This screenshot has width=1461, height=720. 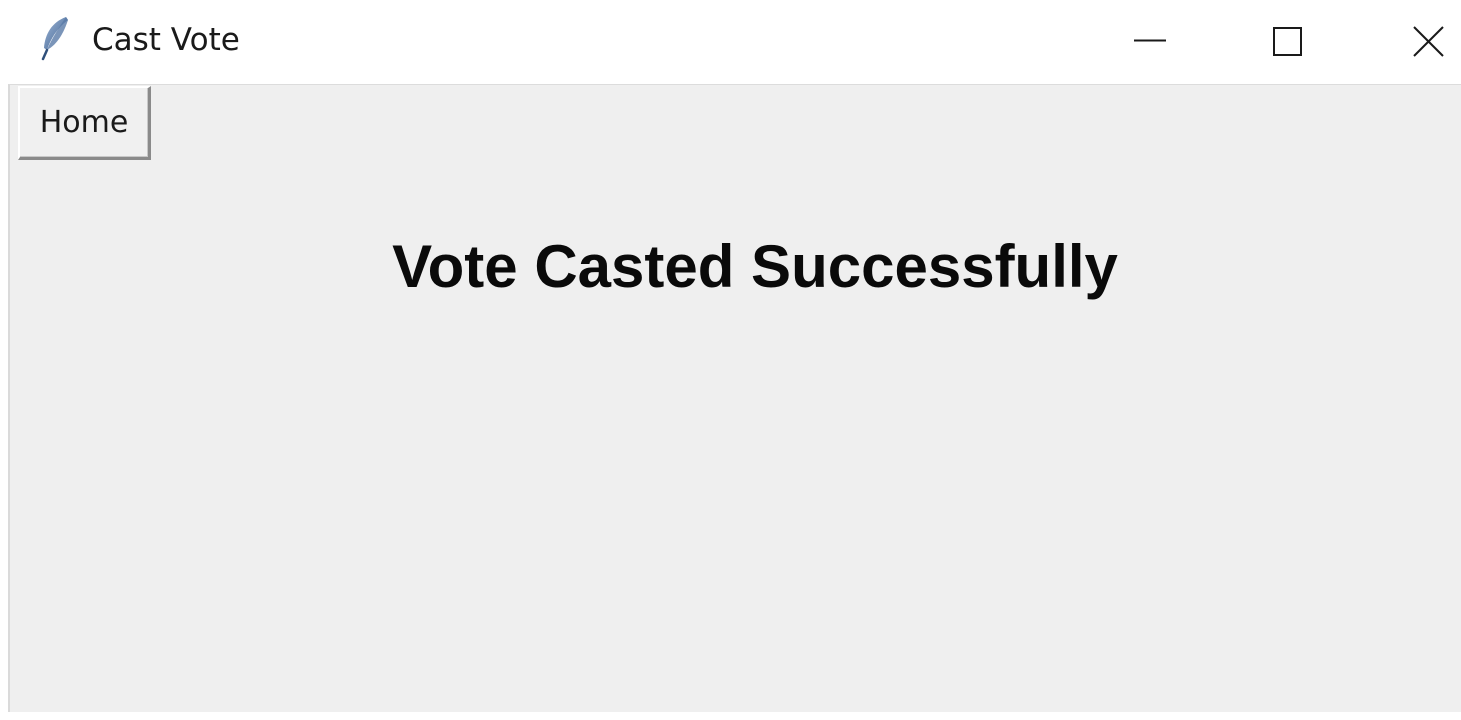 I want to click on title-bar: Cast Vote, so click(x=730, y=42).